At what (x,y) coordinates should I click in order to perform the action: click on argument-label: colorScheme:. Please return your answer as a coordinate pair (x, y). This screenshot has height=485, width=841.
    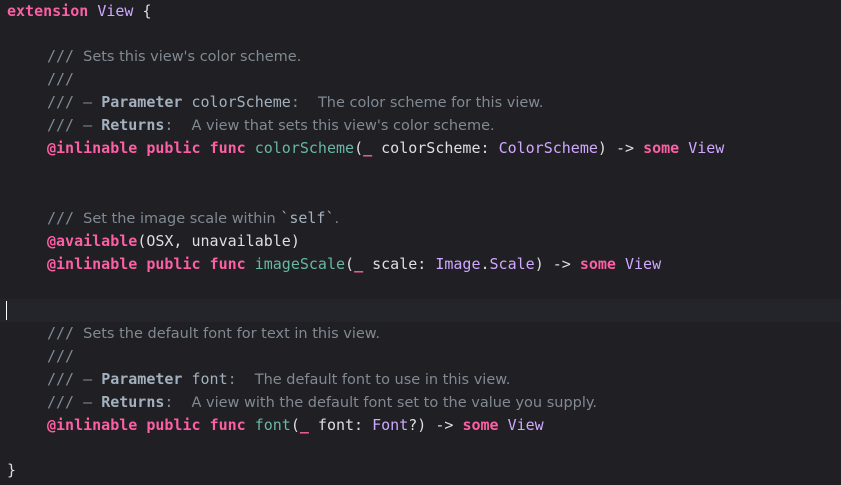
    Looking at the image, I should click on (435, 148).